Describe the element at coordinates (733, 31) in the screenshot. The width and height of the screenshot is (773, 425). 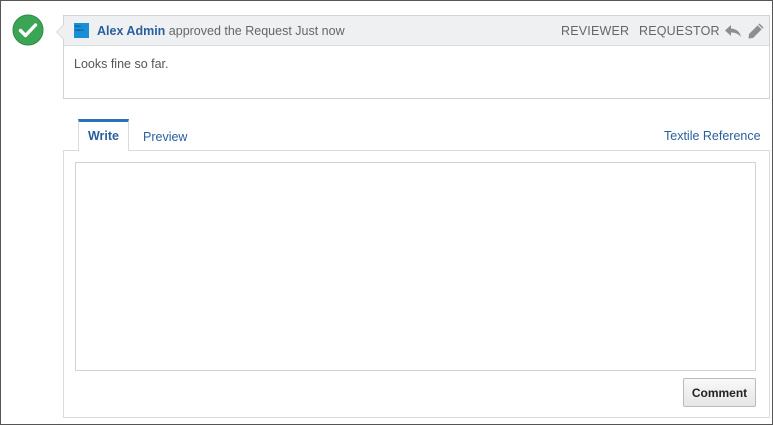
I see `reply-icon` at that location.